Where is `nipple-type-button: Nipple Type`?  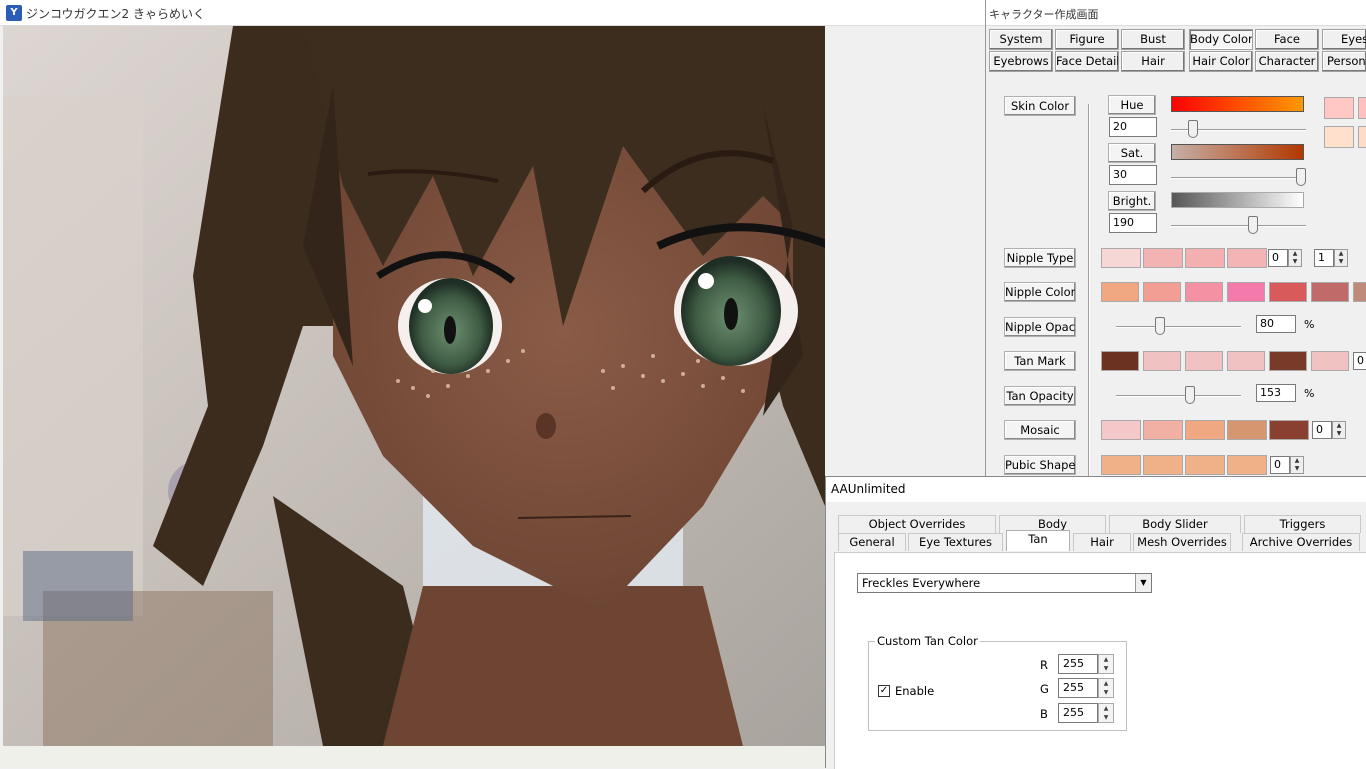 nipple-type-button: Nipple Type is located at coordinates (1040, 258).